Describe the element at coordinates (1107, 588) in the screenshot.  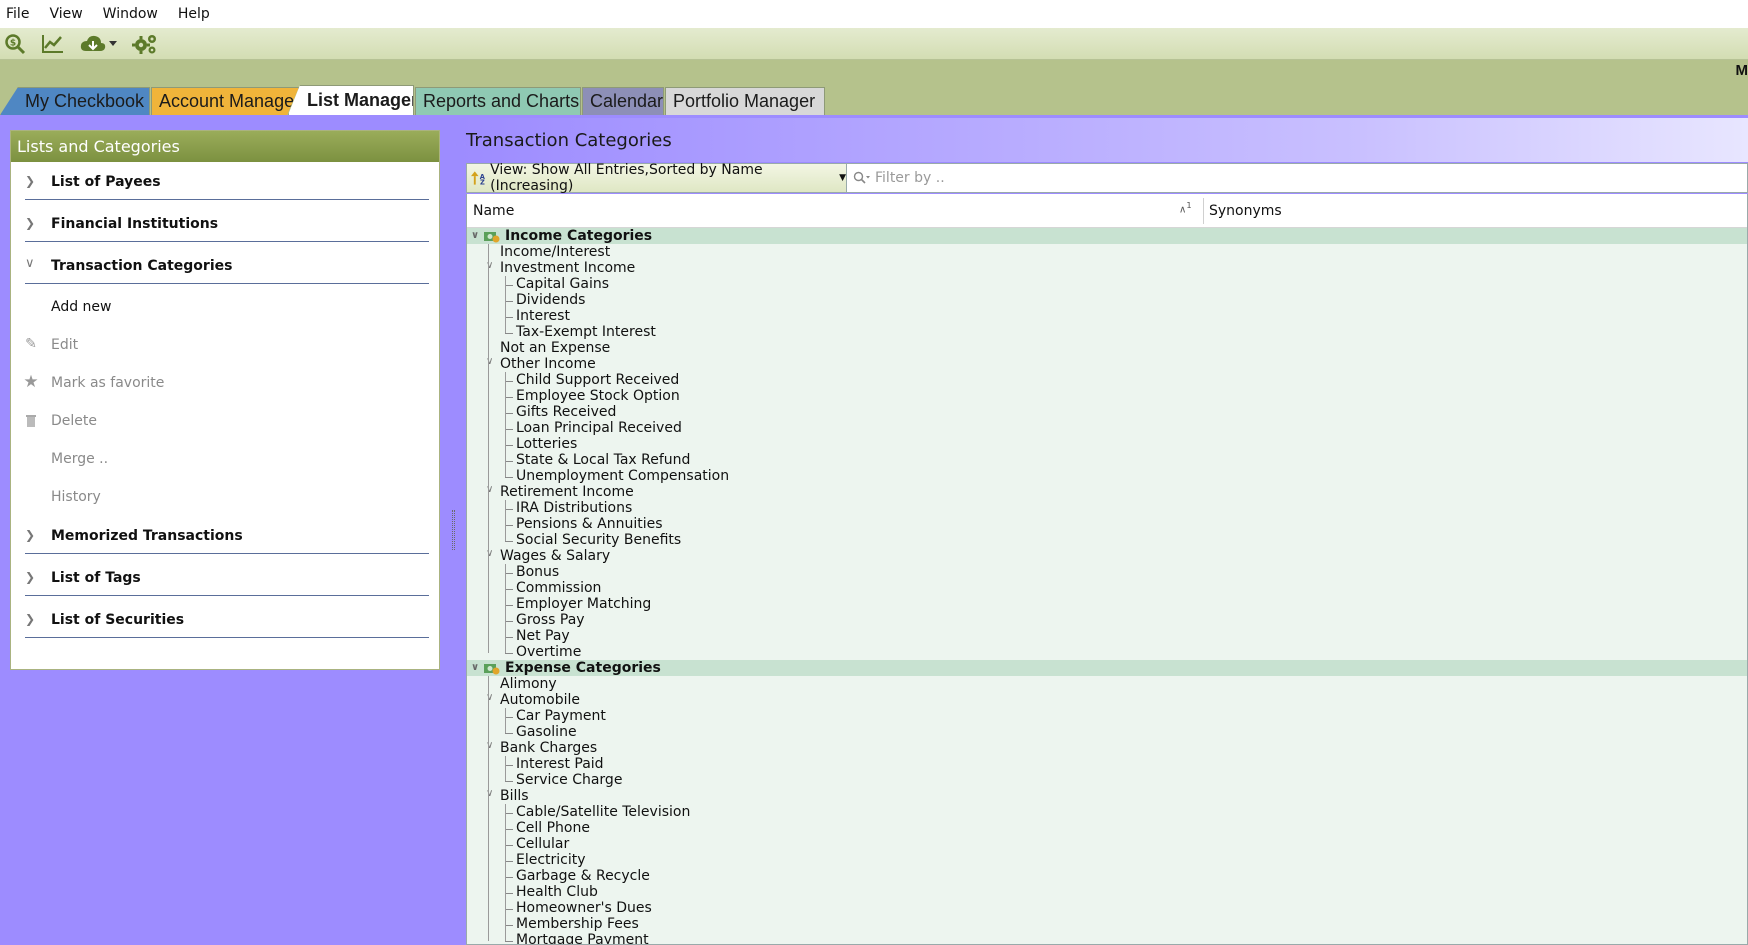
I see `category-row: Commission` at that location.